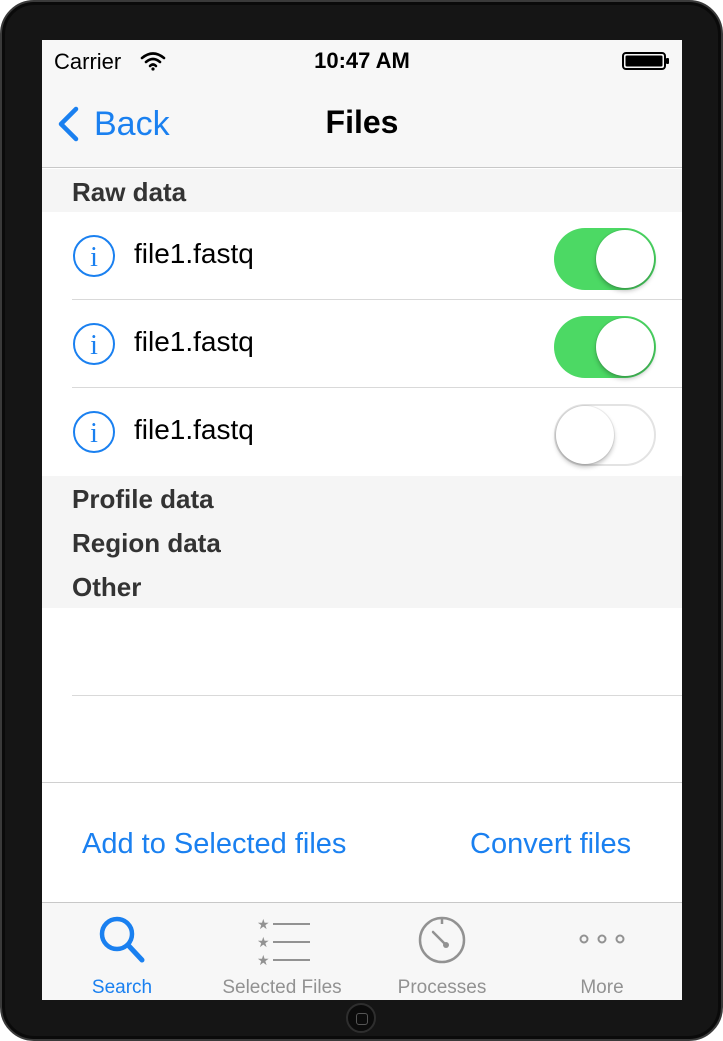 The width and height of the screenshot is (723, 1041). I want to click on nav-bar: Back Files, so click(362, 124).